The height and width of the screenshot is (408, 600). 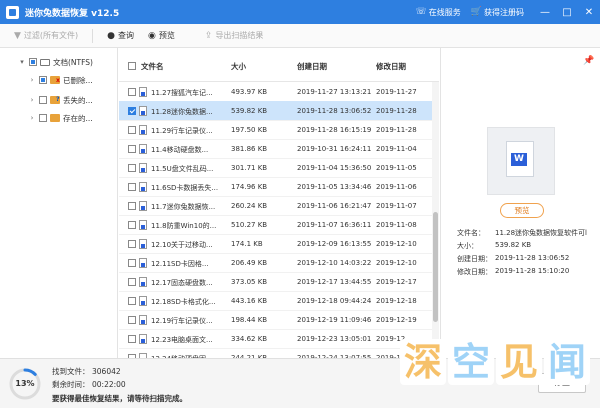 I want to click on minimize-button: —, so click(x=545, y=12).